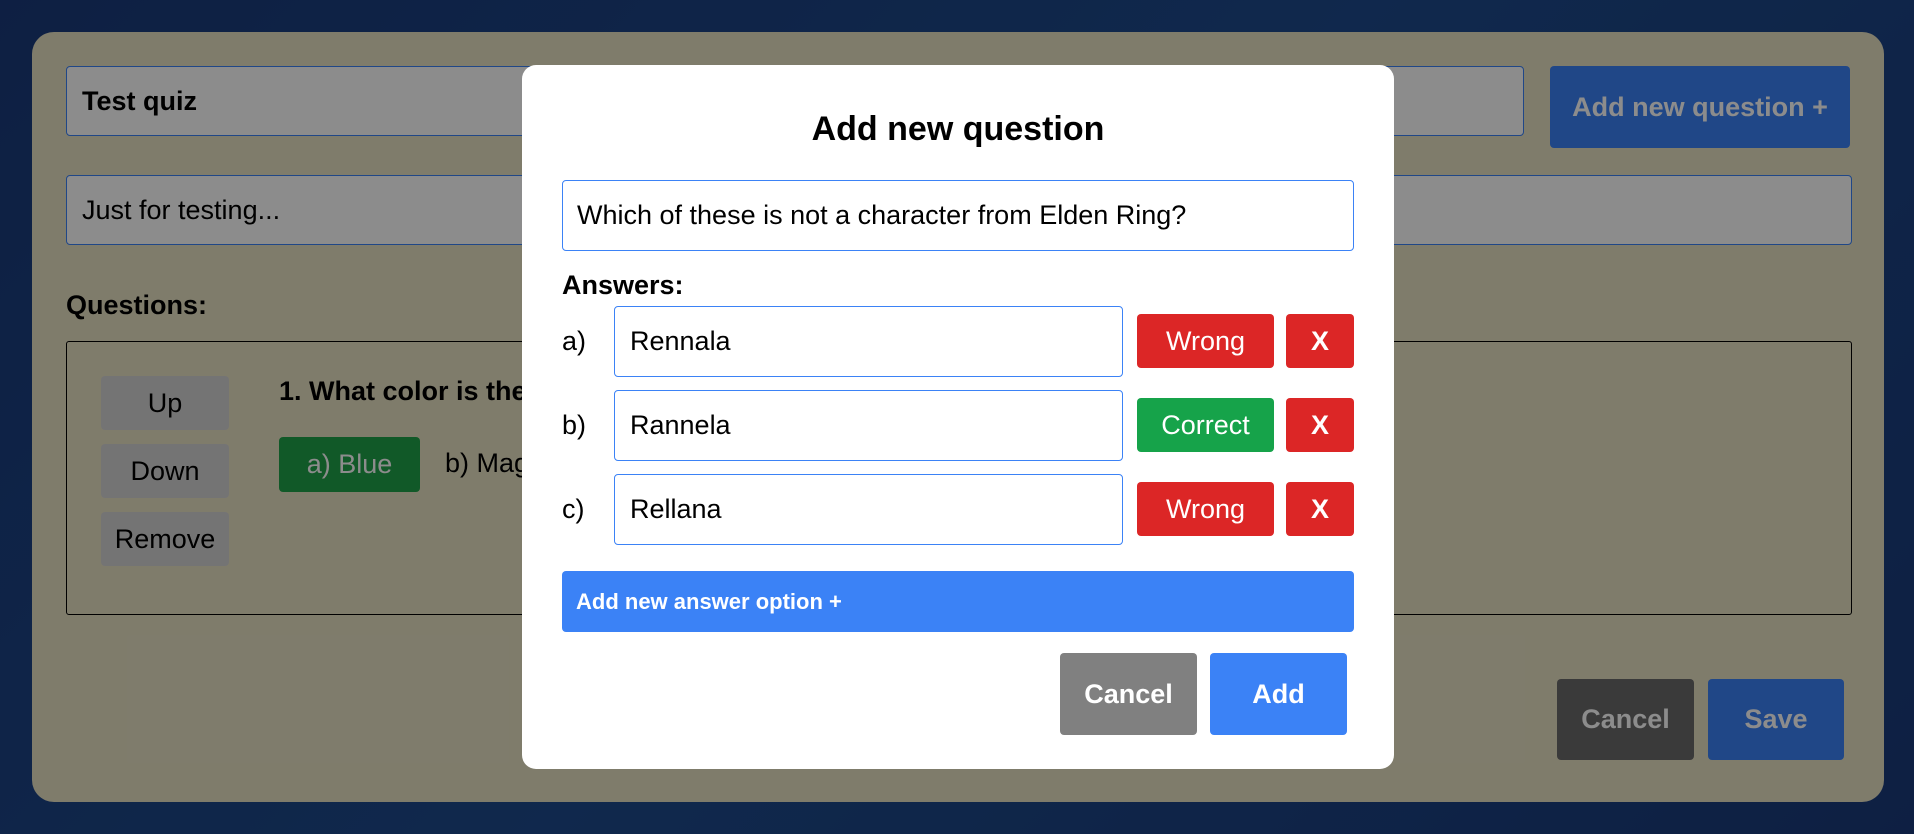  What do you see at coordinates (958, 601) in the screenshot?
I see `add-answer-button: Add new answer option +` at bounding box center [958, 601].